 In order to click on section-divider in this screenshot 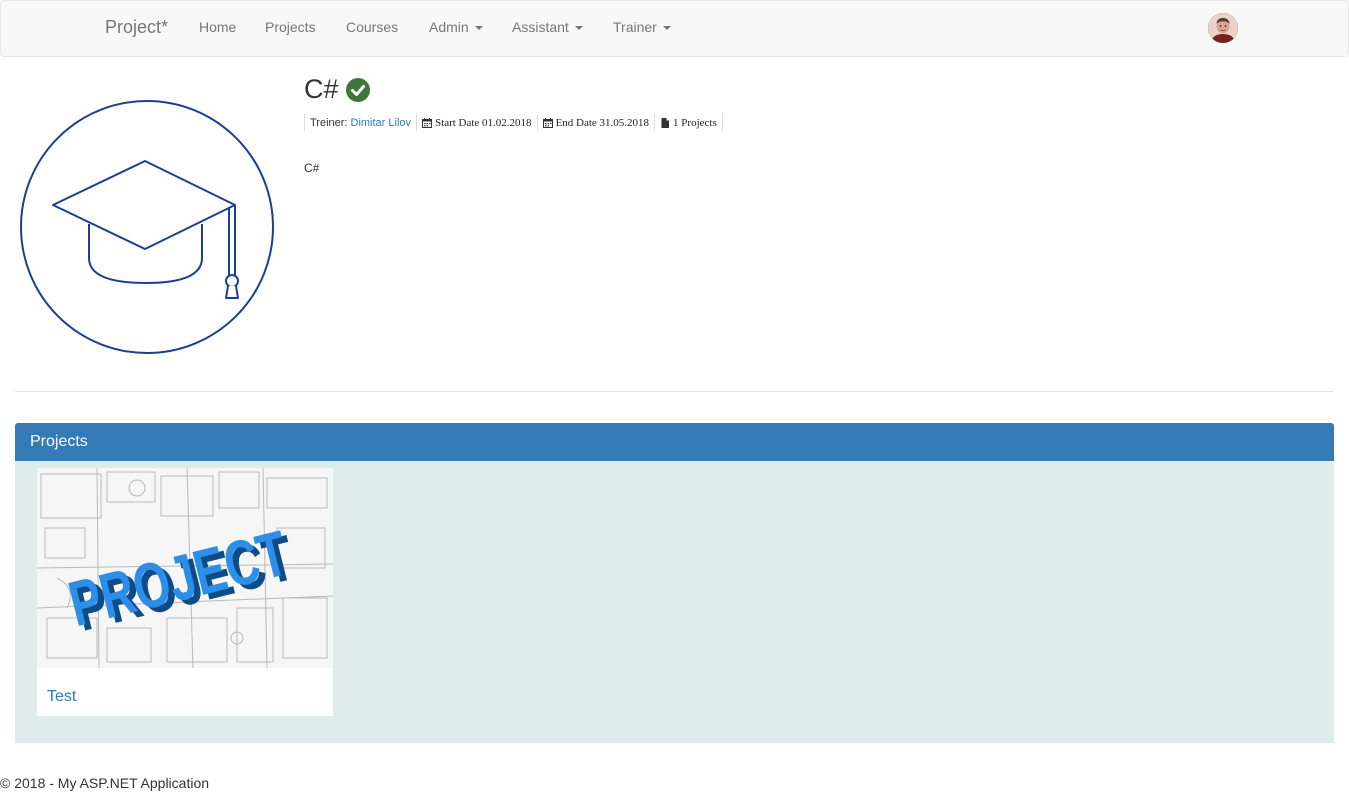, I will do `click(674, 391)`.